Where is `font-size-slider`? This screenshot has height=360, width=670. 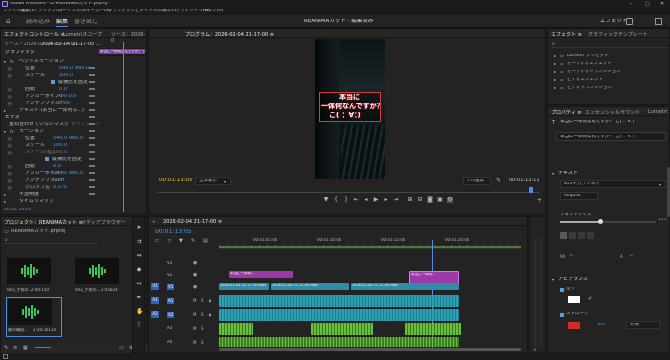
font-size-slider is located at coordinates (608, 221).